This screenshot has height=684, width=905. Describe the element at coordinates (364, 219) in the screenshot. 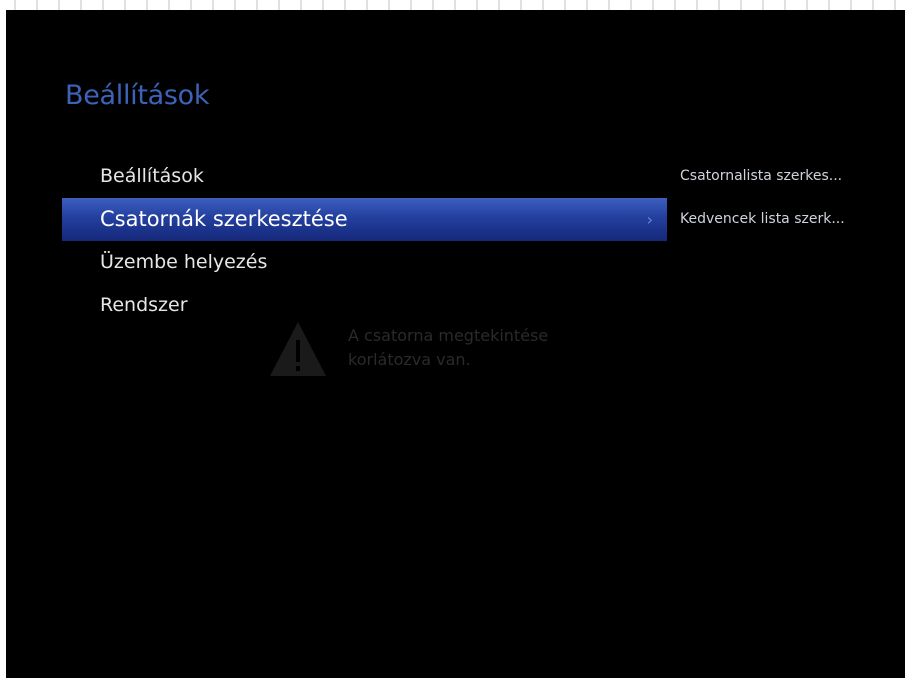

I see `menu-item-csatornak-szerkesztese: Csatornák szerkesztése ›` at that location.